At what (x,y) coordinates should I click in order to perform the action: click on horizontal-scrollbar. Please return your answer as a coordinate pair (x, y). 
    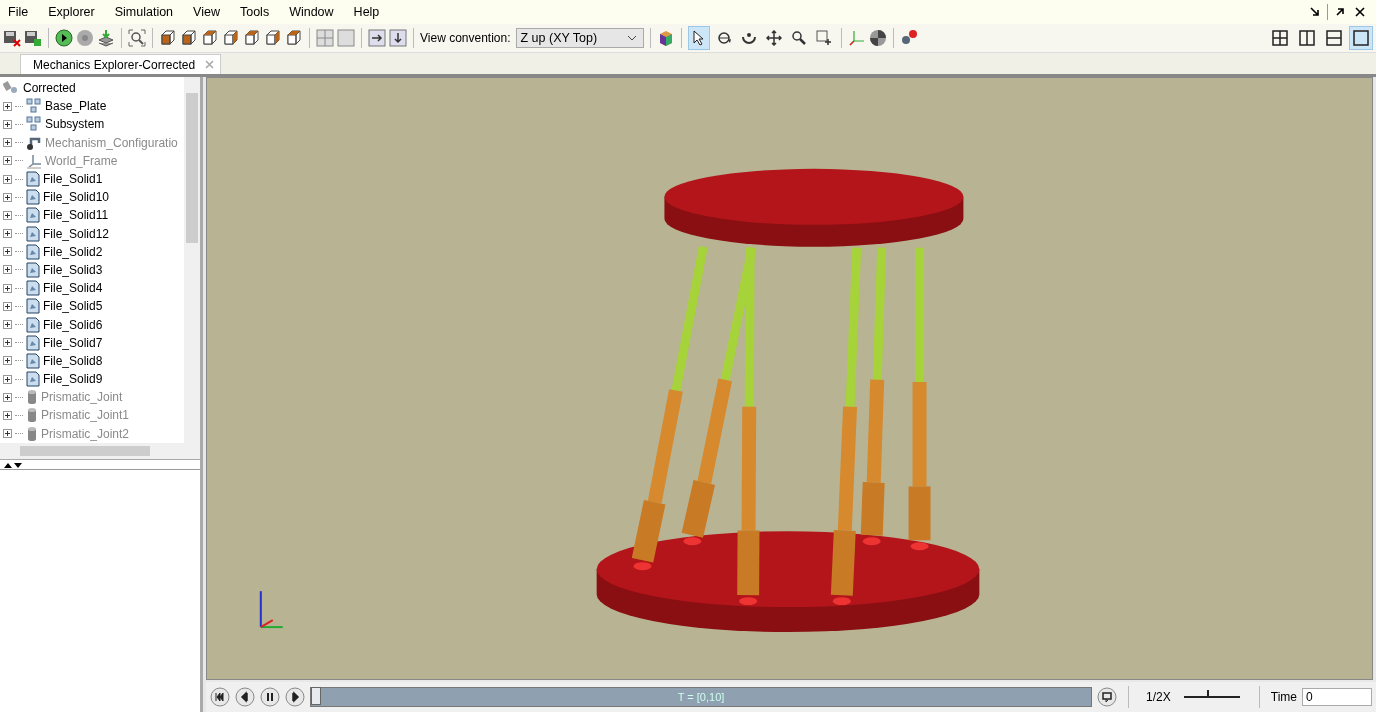
    Looking at the image, I should click on (100, 451).